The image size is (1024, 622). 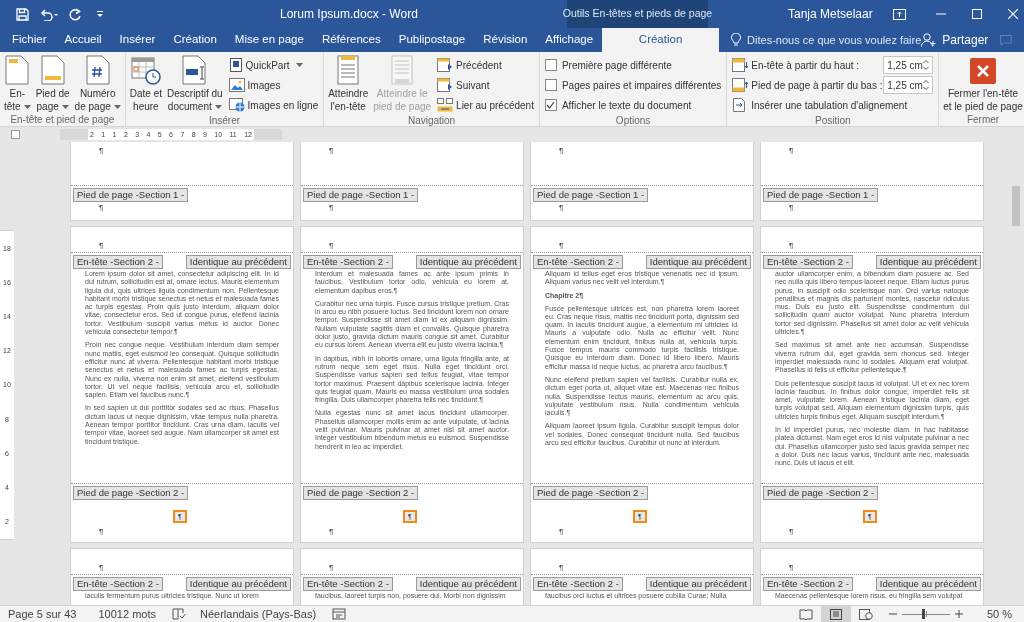 I want to click on ribbon-tab: Affichage, so click(x=569, y=40).